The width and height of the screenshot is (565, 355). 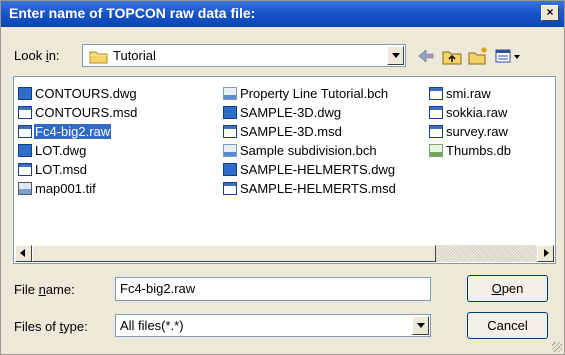 I want to click on file-item: Sample subdivision.bch, so click(x=300, y=150).